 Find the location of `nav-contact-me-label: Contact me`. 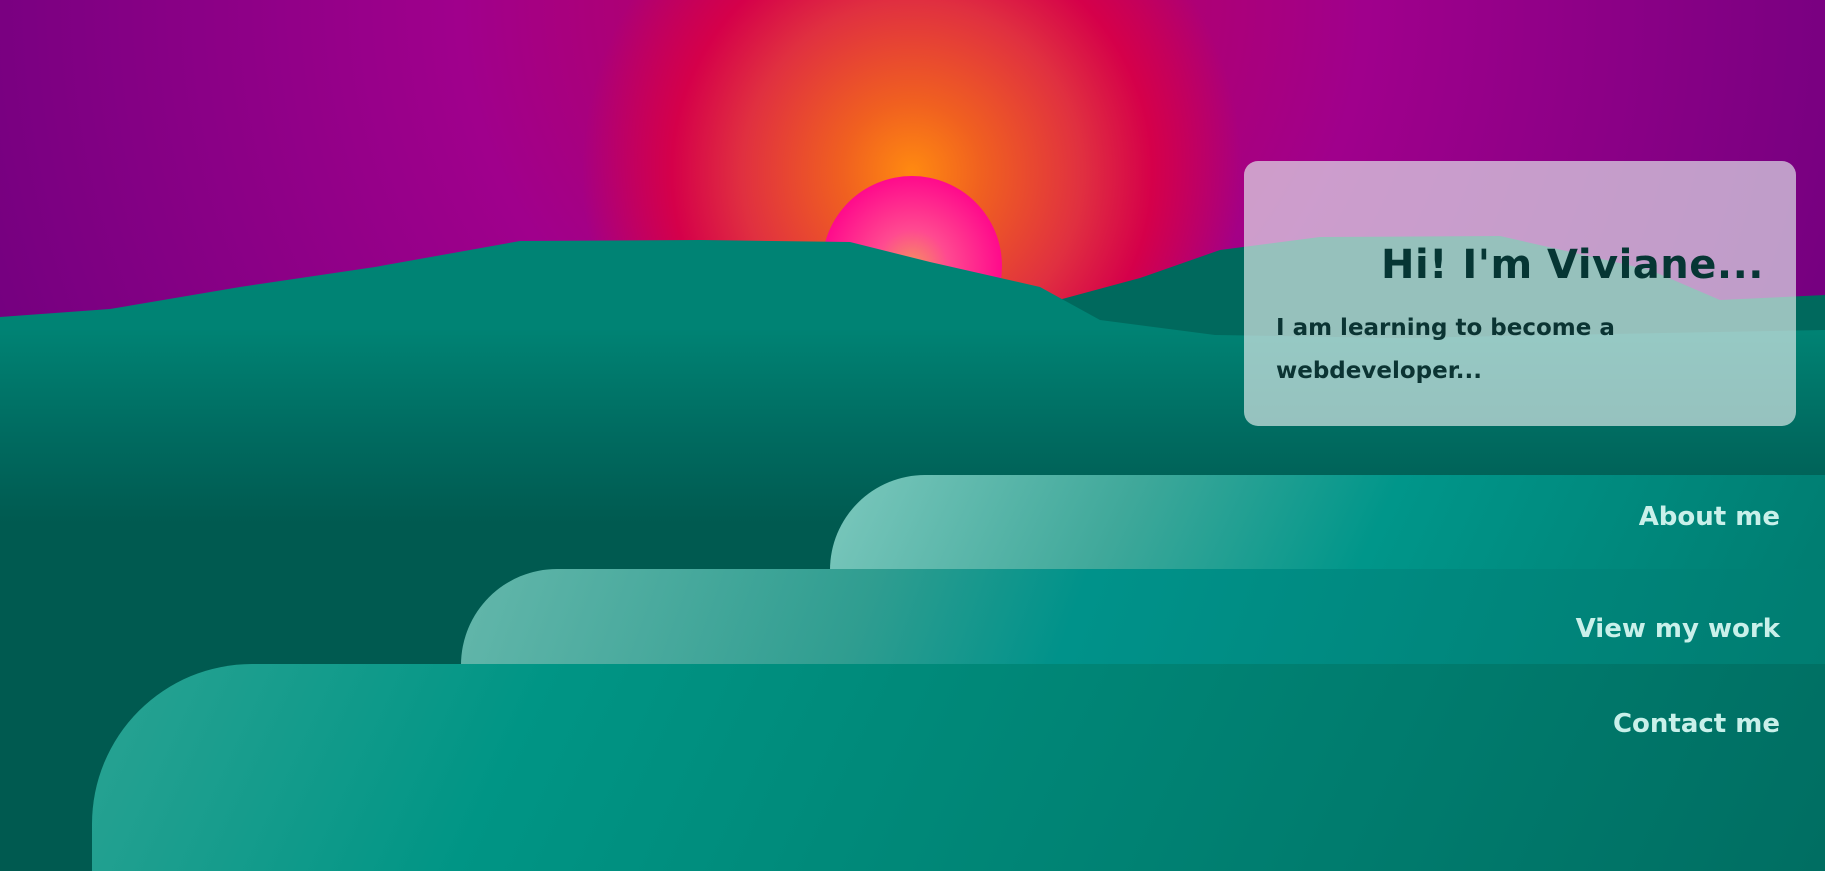

nav-contact-me-label: Contact me is located at coordinates (1696, 724).